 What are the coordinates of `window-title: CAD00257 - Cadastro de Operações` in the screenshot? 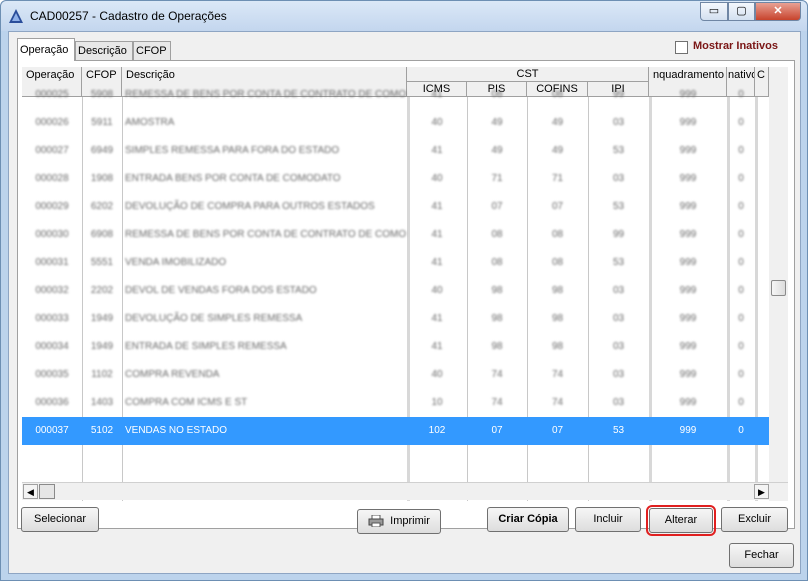 It's located at (128, 16).